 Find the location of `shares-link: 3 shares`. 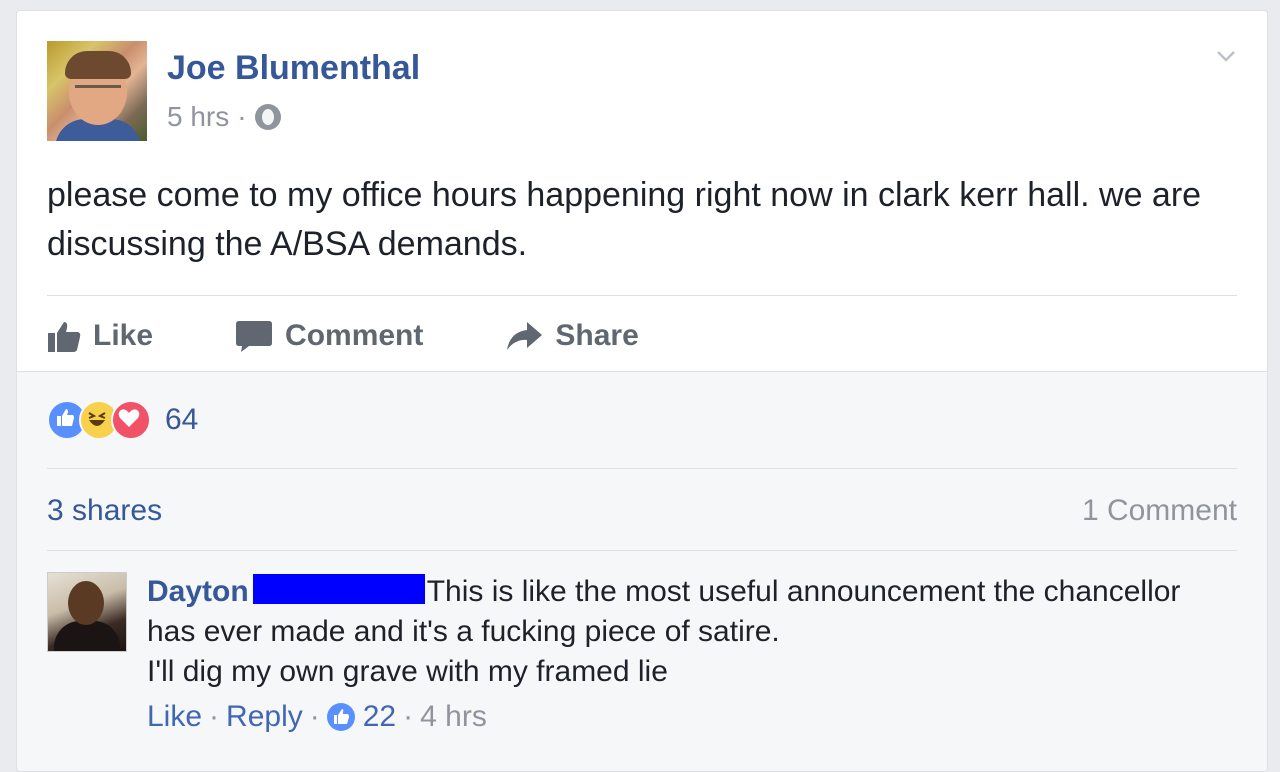

shares-link: 3 shares is located at coordinates (104, 511).